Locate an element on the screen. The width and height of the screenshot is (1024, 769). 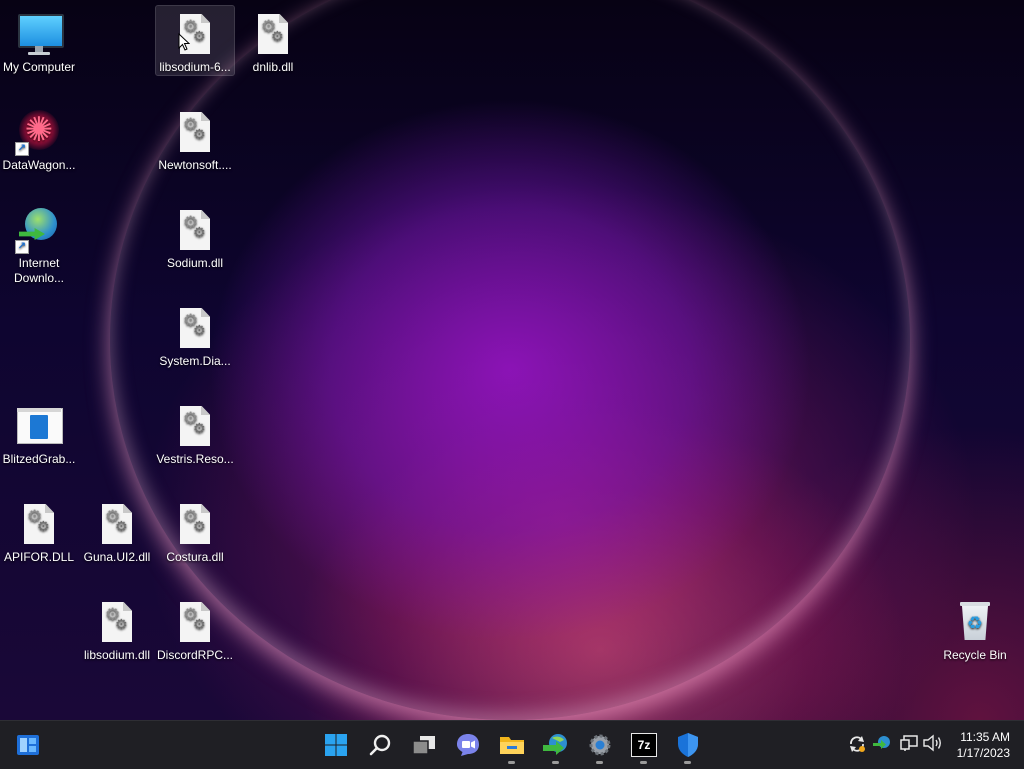
icon-label: APIFOR.DLL is located at coordinates (39, 557).